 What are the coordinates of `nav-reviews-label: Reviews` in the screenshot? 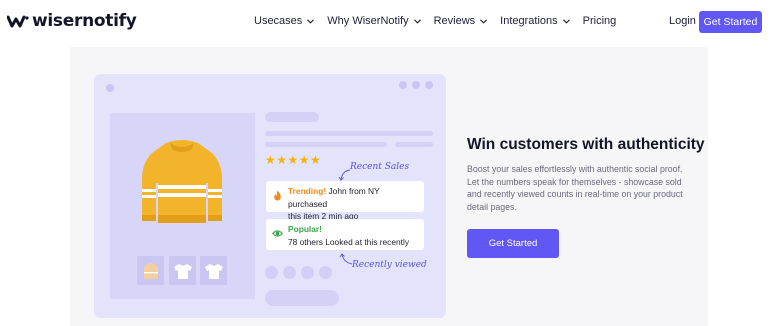 It's located at (454, 21).